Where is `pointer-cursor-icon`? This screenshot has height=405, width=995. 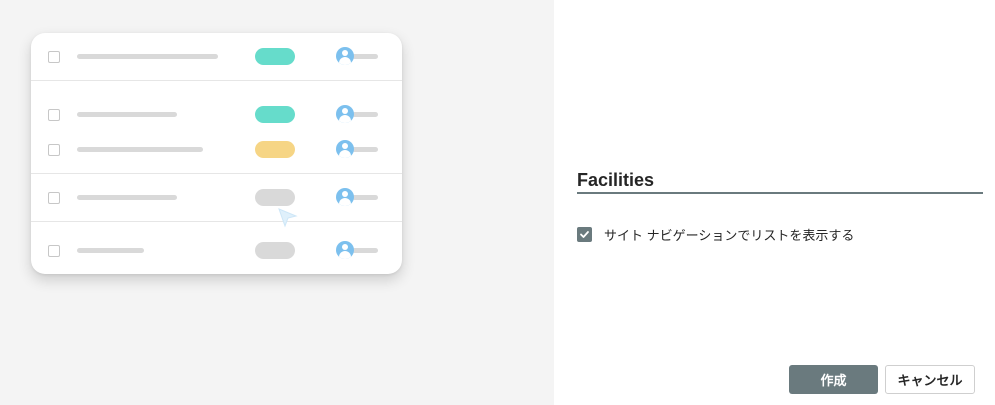
pointer-cursor-icon is located at coordinates (288, 218).